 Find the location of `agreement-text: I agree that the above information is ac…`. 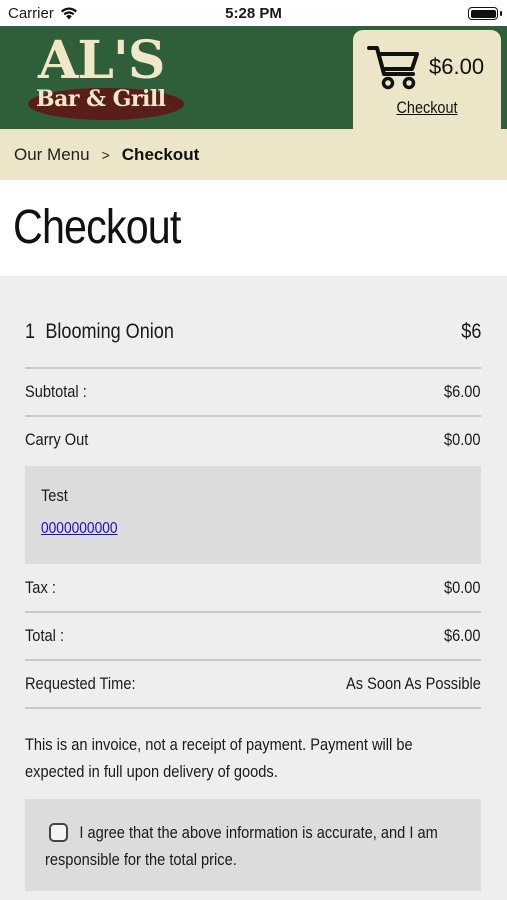

agreement-text: I agree that the above information is ac… is located at coordinates (241, 846).